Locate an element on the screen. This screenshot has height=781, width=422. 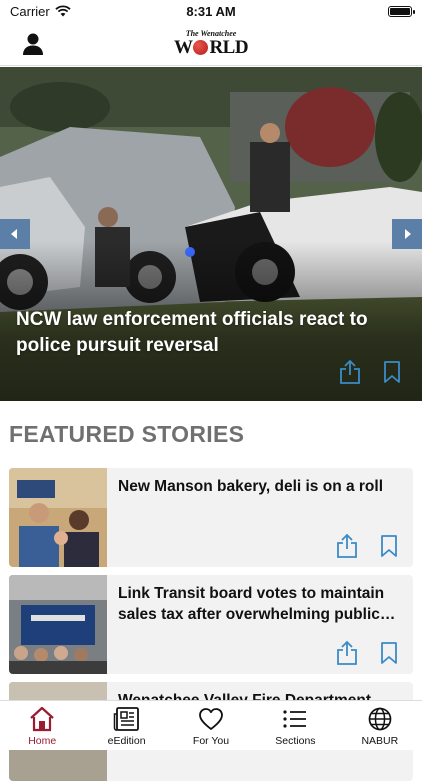
heart-icon is located at coordinates (211, 719).